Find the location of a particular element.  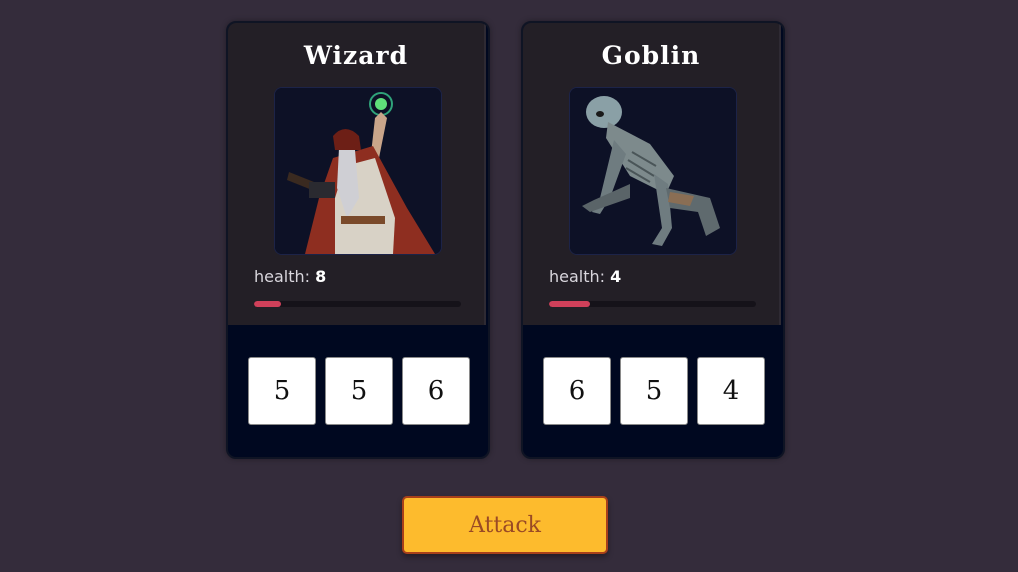

goblin-figure-icon is located at coordinates (653, 171).